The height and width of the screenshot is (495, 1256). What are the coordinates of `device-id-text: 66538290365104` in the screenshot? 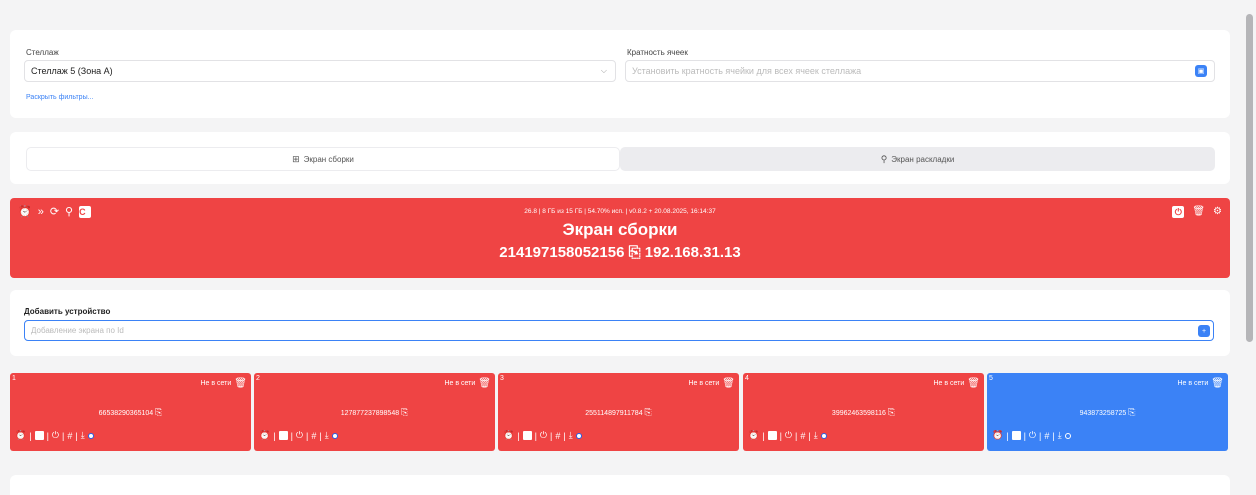 It's located at (126, 413).